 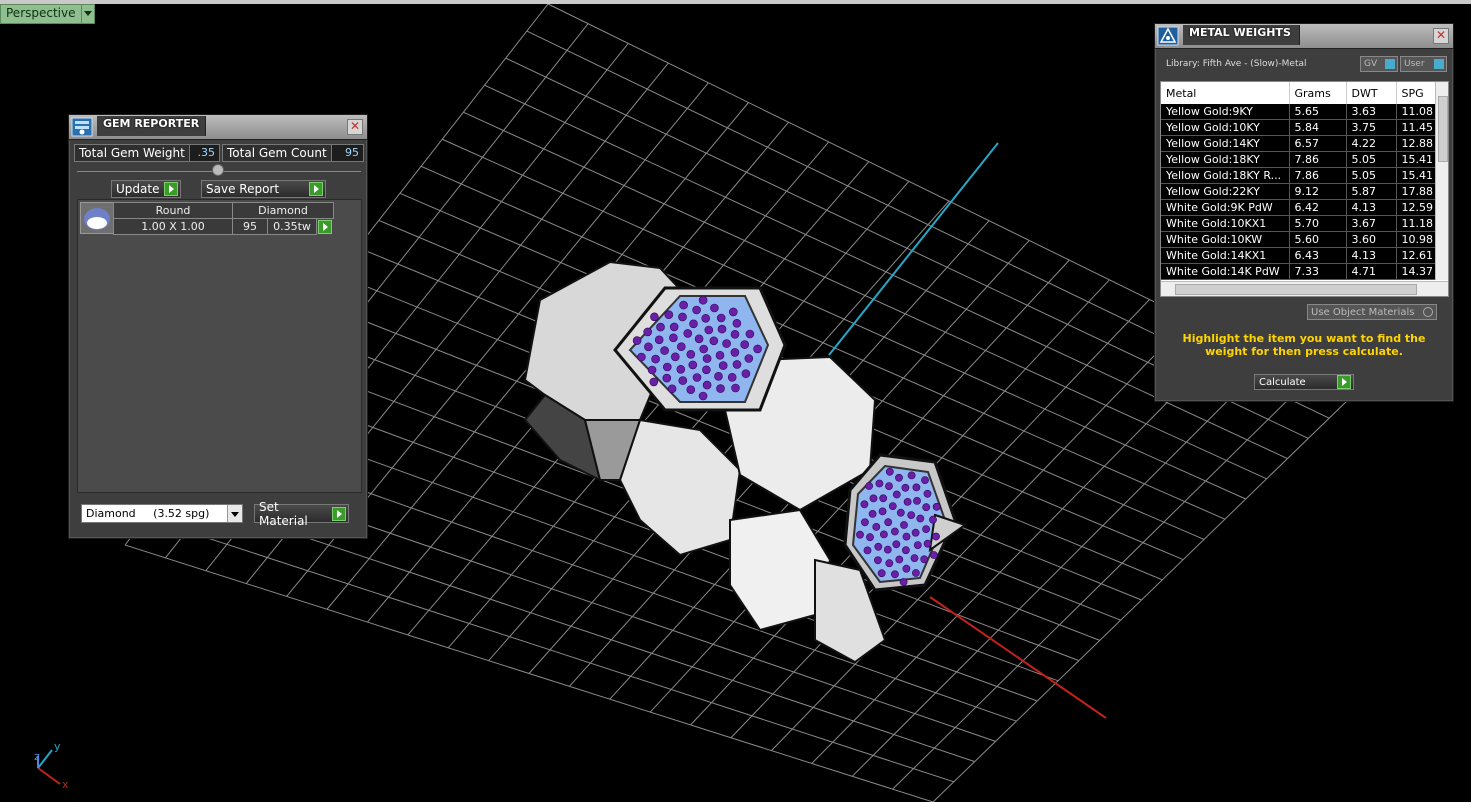 What do you see at coordinates (1318, 271) in the screenshot?
I see `table-cell: 7.33` at bounding box center [1318, 271].